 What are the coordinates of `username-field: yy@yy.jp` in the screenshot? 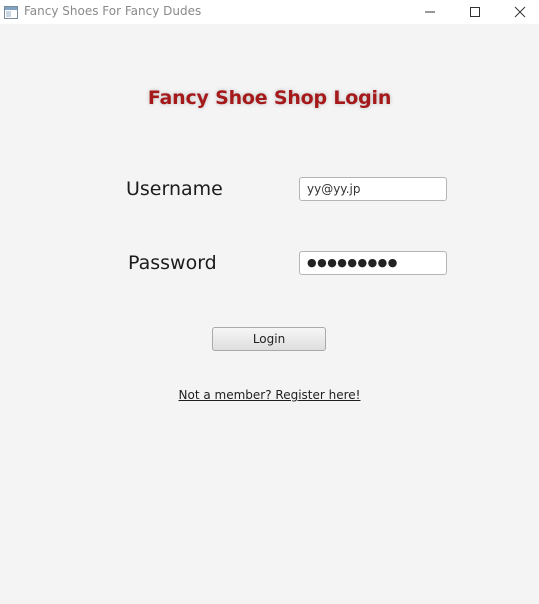 It's located at (373, 189).